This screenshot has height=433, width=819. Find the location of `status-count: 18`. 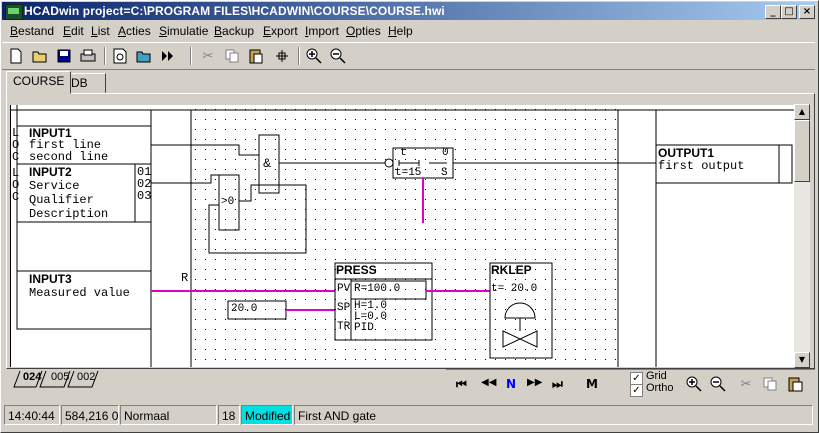

status-count: 18 is located at coordinates (229, 415).